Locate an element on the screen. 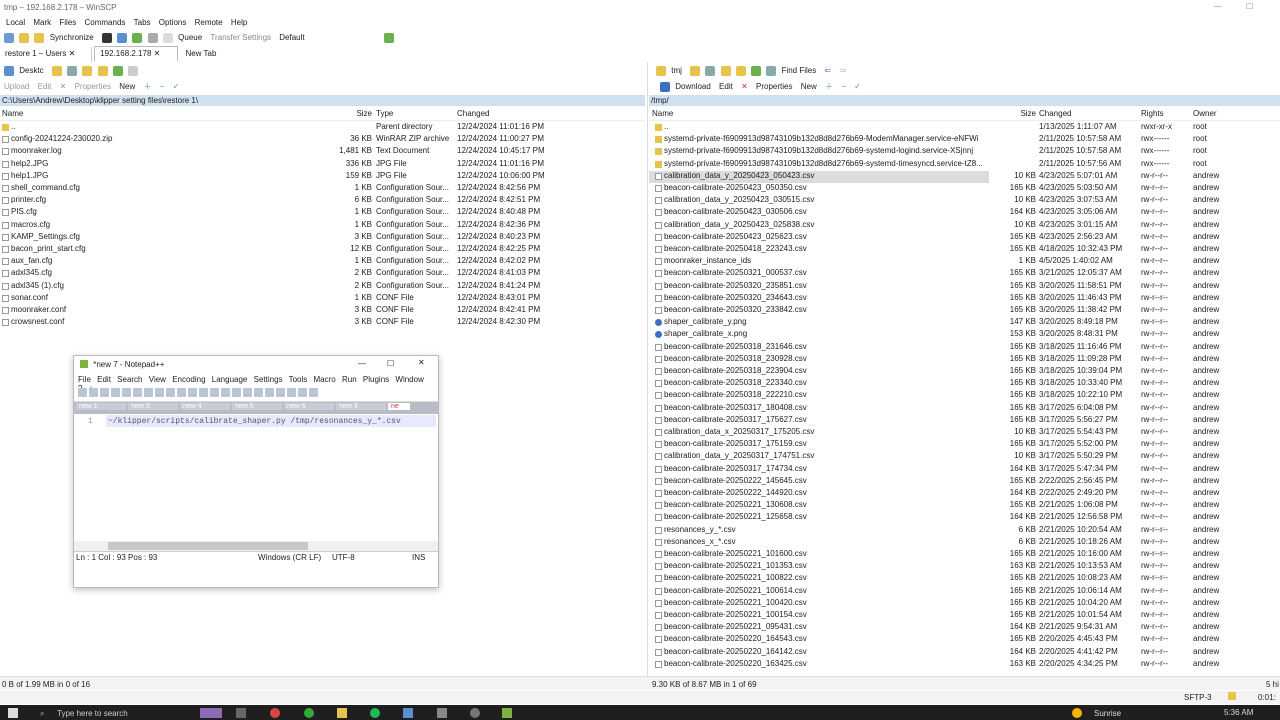  taskbar-search: Type here to search is located at coordinates (92, 713).